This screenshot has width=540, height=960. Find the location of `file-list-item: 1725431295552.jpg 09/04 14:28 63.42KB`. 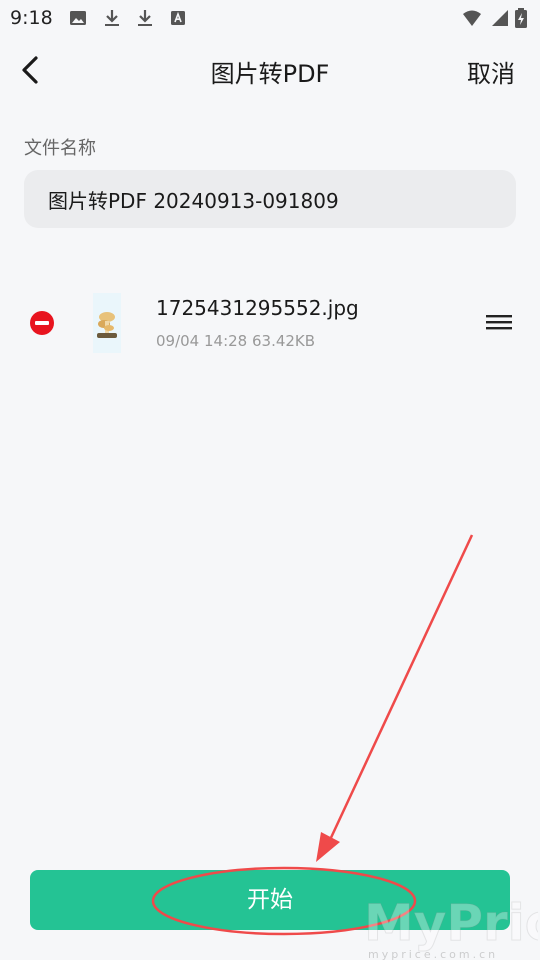

file-list-item: 1725431295552.jpg 09/04 14:28 63.42KB is located at coordinates (270, 322).